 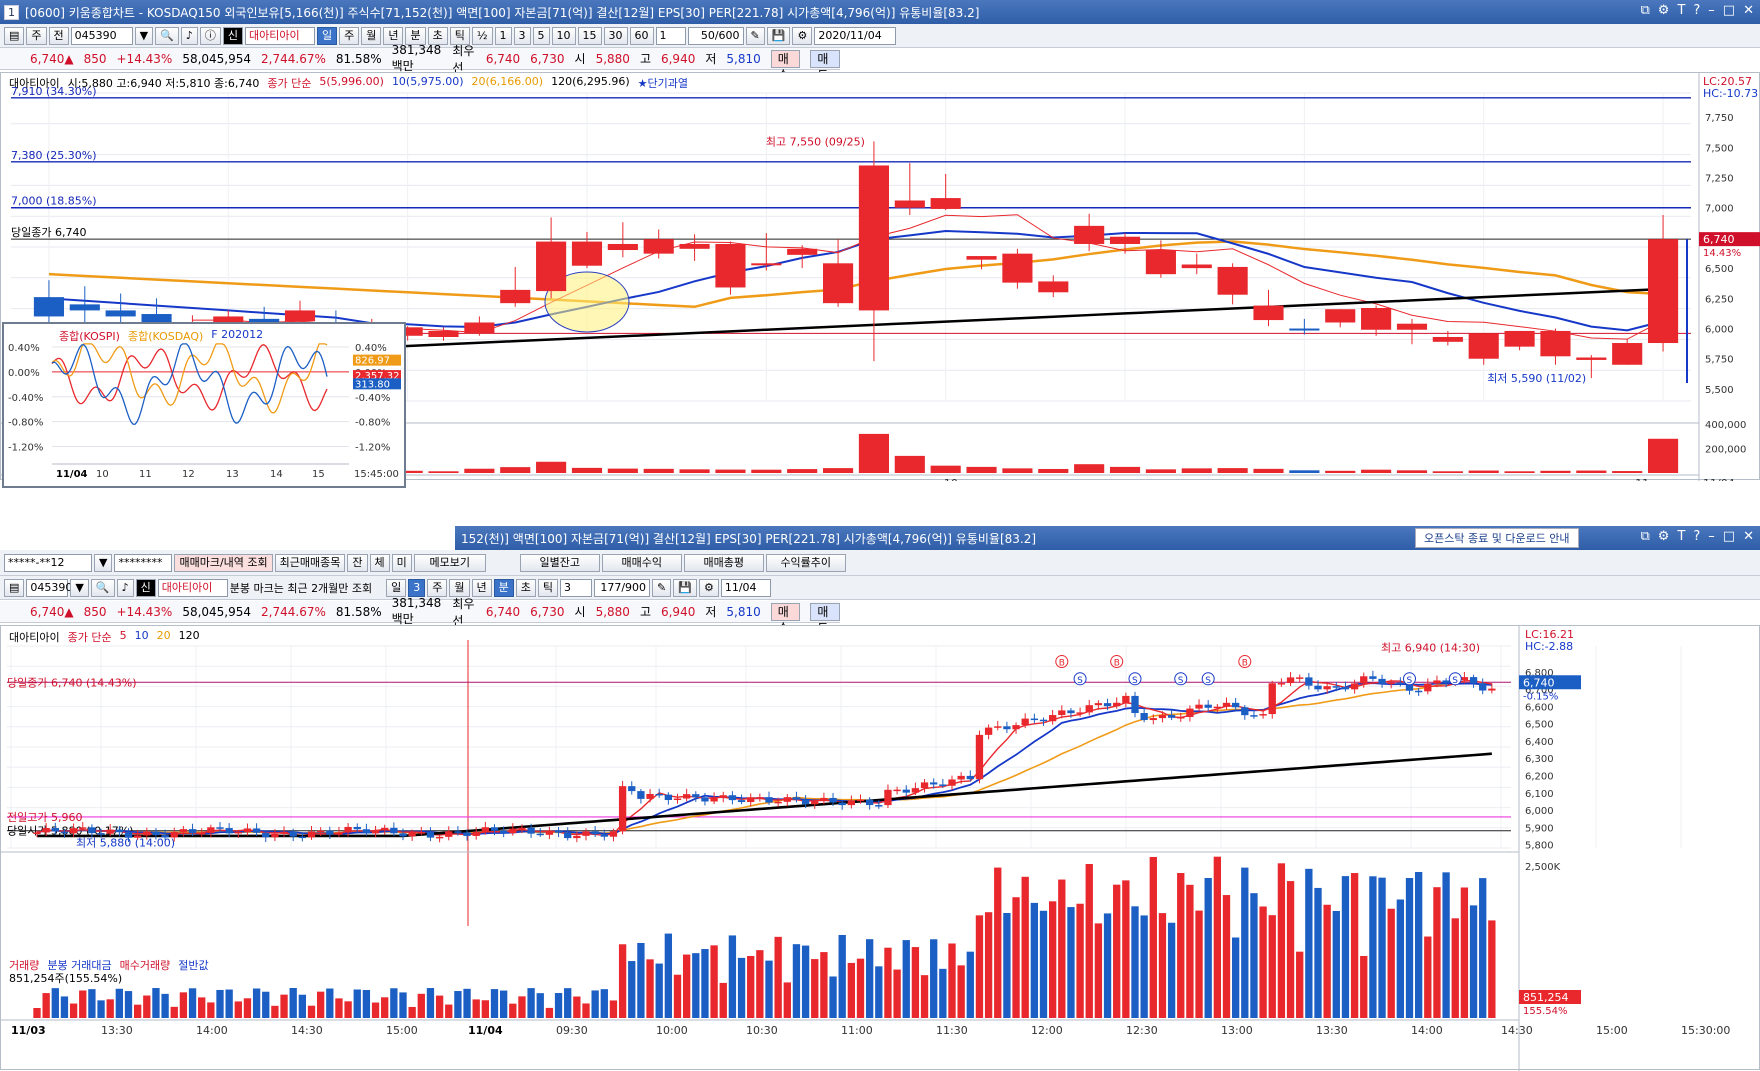 I want to click on close-icon: ✕, so click(x=1748, y=10).